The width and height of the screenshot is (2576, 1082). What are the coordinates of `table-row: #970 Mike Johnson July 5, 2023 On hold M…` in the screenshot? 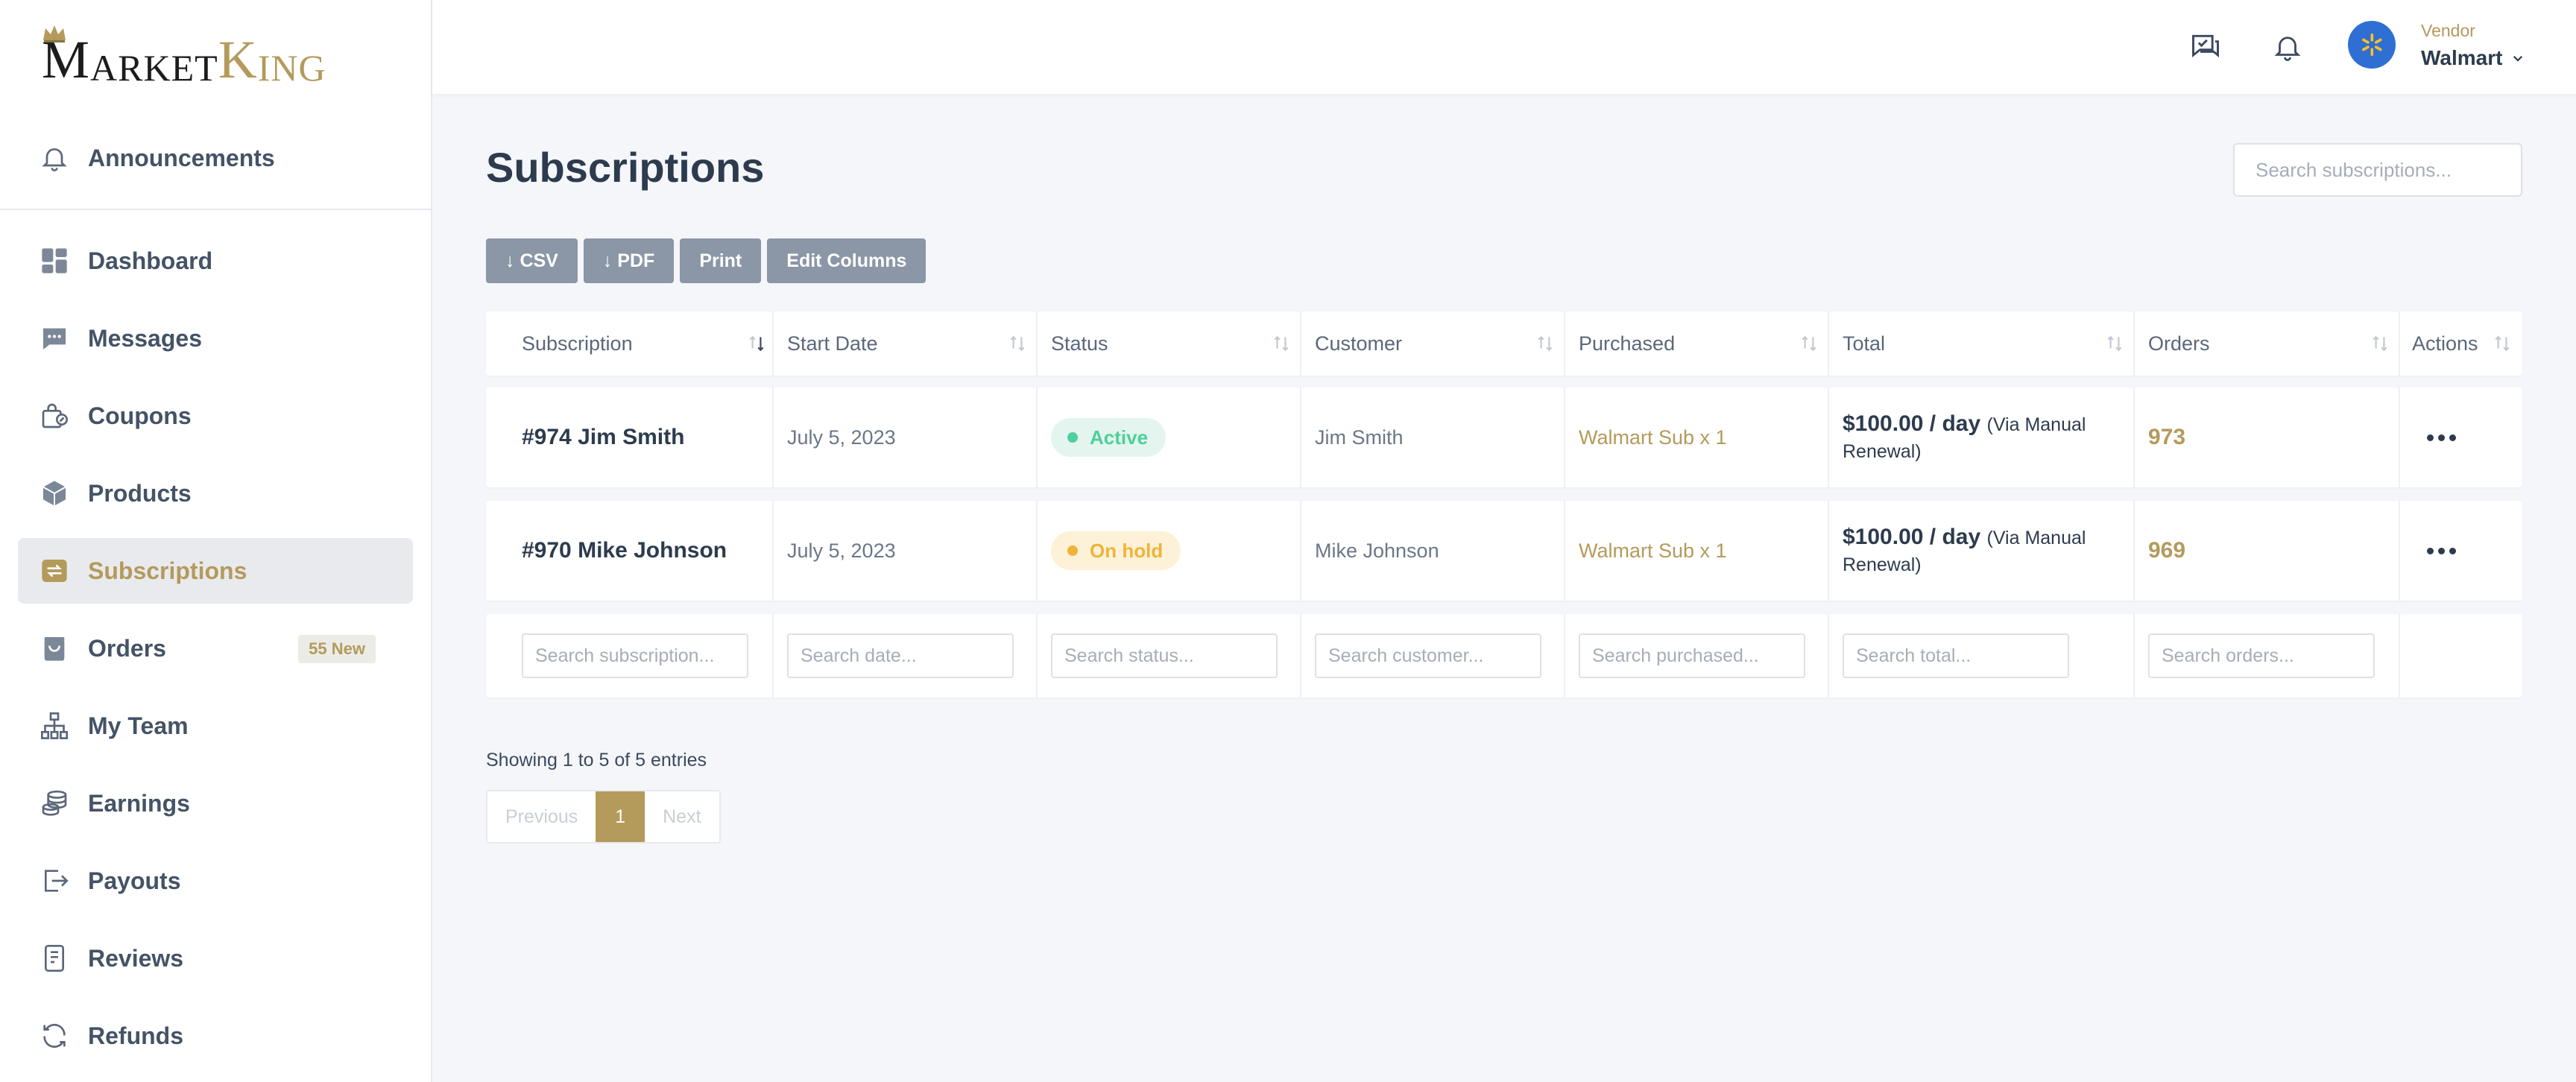 It's located at (1504, 551).